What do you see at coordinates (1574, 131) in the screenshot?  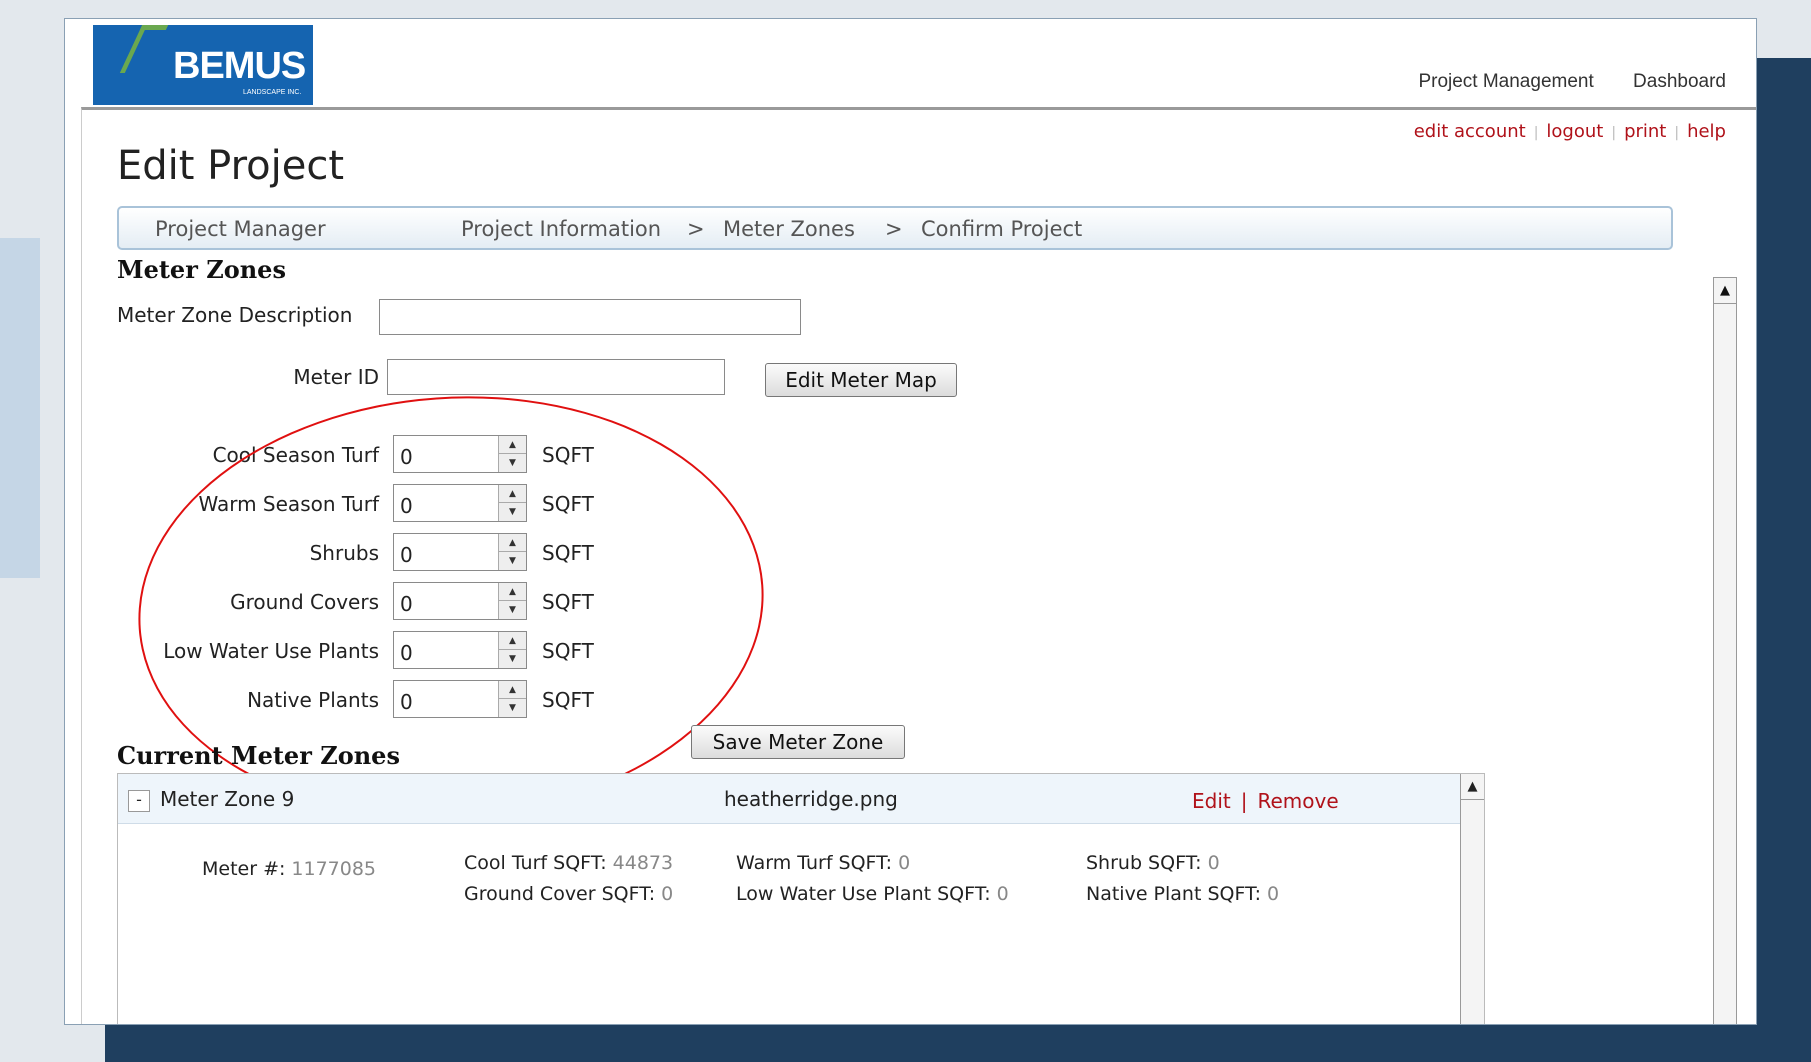 I see `logout-link: logout` at bounding box center [1574, 131].